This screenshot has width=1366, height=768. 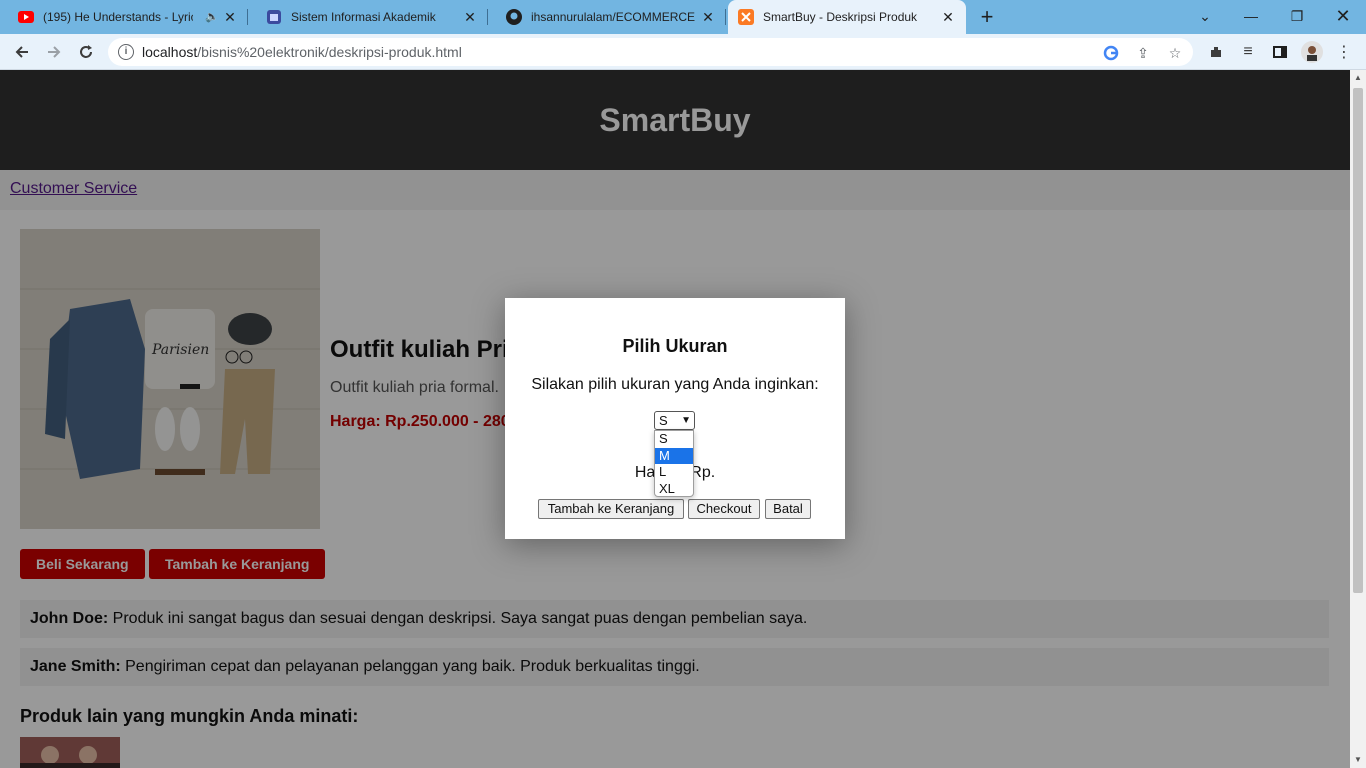 What do you see at coordinates (611, 509) in the screenshot?
I see `modal-add-to-cart-button: Tambah ke Keranjang` at bounding box center [611, 509].